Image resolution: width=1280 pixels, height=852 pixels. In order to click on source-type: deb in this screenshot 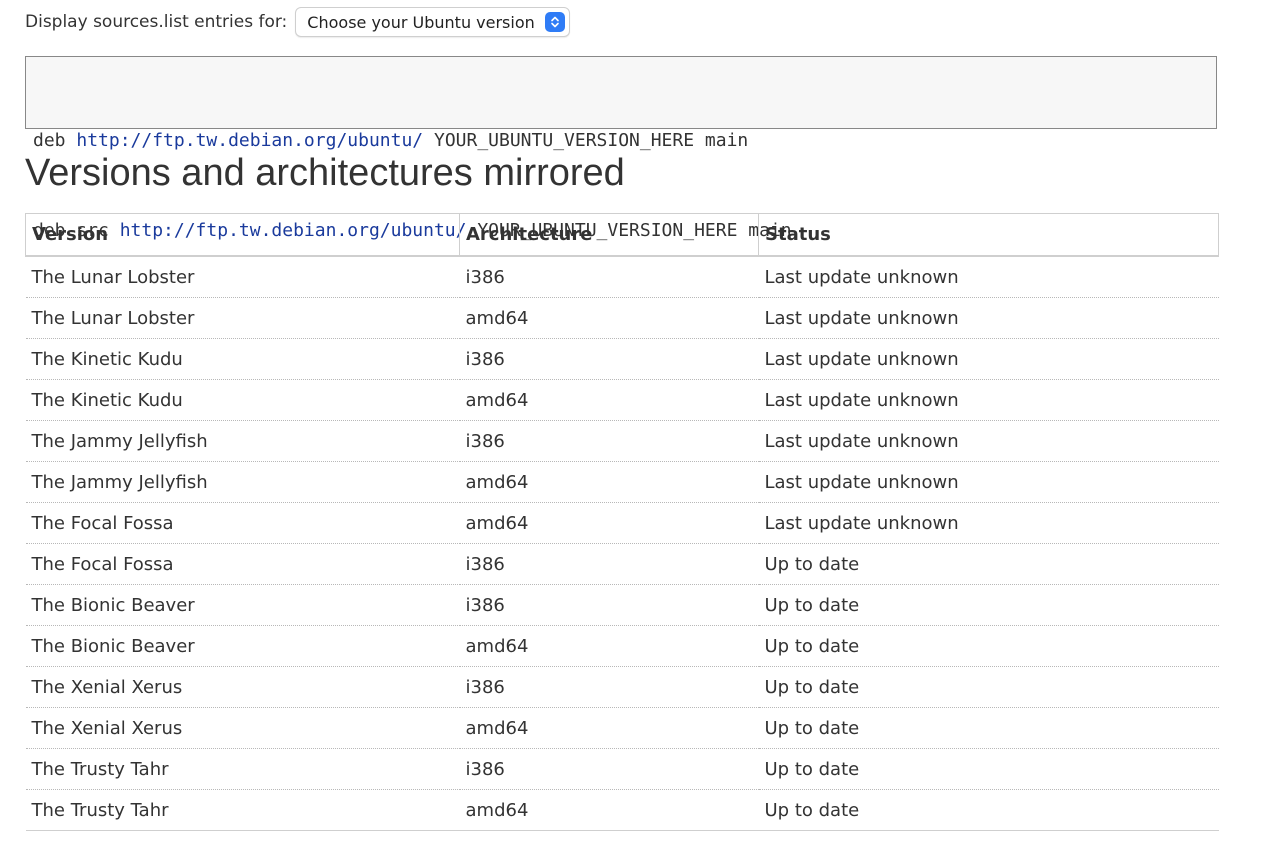, I will do `click(49, 140)`.